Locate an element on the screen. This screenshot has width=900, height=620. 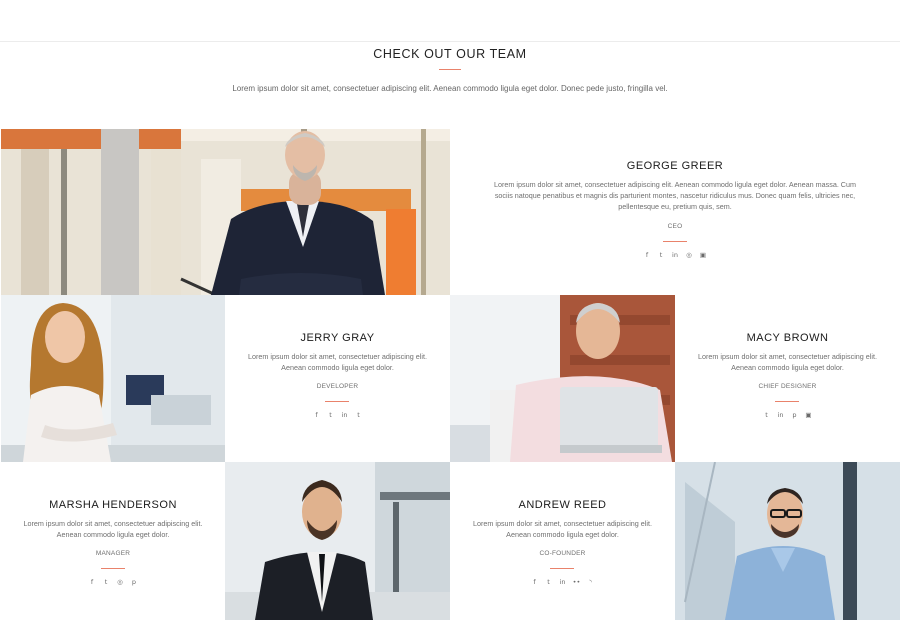
tumblr-icon: t is located at coordinates (359, 415).